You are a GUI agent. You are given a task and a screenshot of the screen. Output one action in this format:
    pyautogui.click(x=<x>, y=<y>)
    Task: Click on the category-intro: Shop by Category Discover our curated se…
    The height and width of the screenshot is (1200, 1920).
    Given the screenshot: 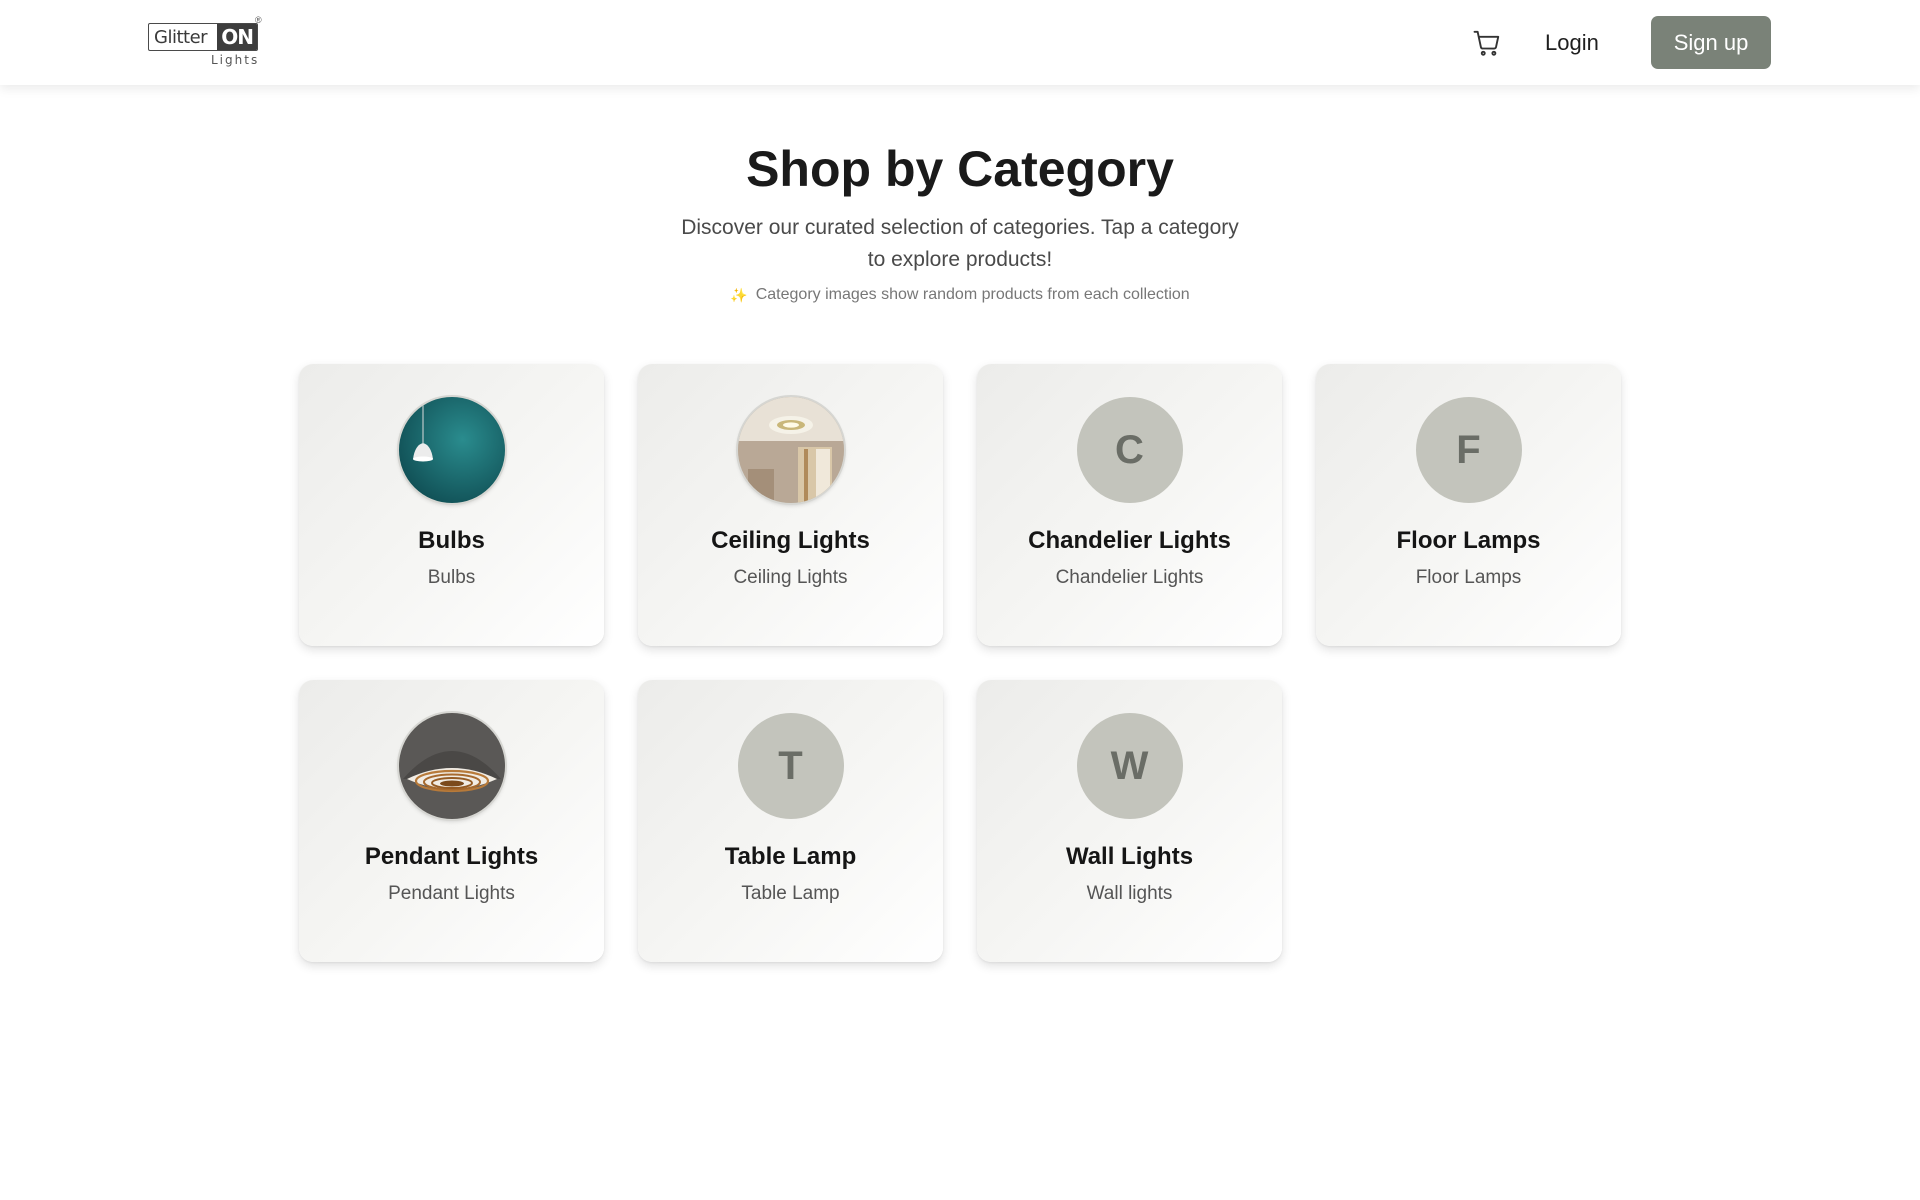 What is the action you would take?
    pyautogui.click(x=960, y=222)
    